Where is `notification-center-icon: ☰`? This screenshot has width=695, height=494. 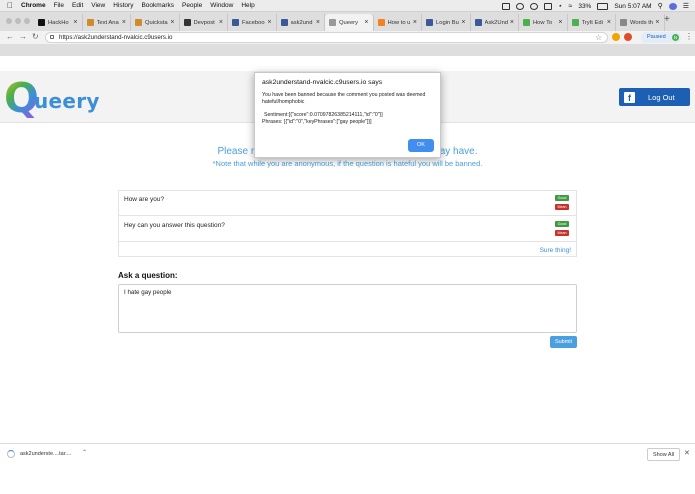
notification-center-icon: ☰ is located at coordinates (686, 6).